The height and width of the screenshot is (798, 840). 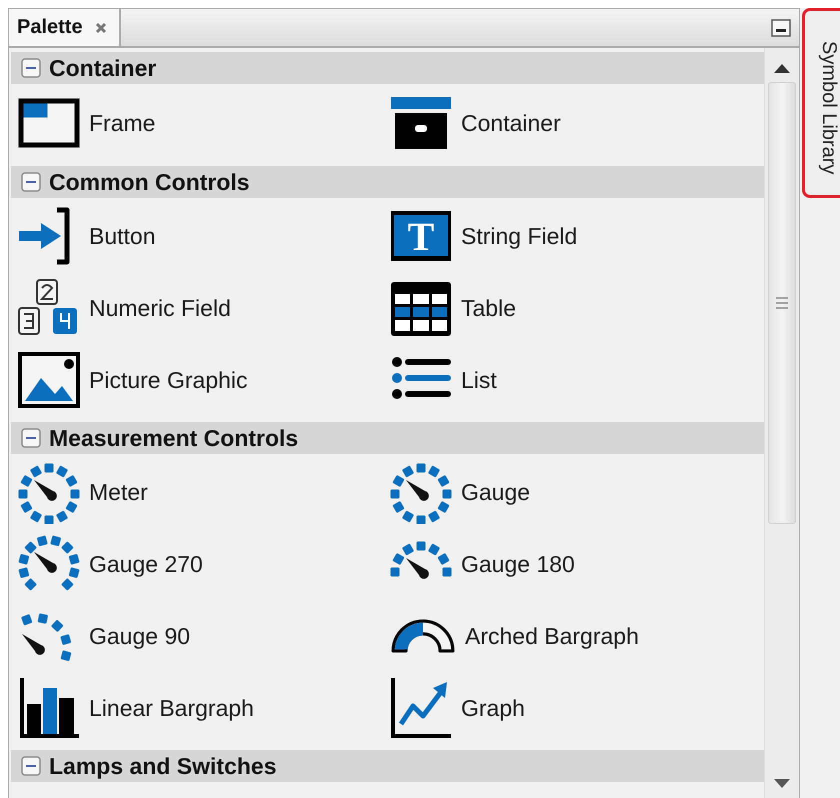 I want to click on bar-chart-icon, so click(x=49, y=708).